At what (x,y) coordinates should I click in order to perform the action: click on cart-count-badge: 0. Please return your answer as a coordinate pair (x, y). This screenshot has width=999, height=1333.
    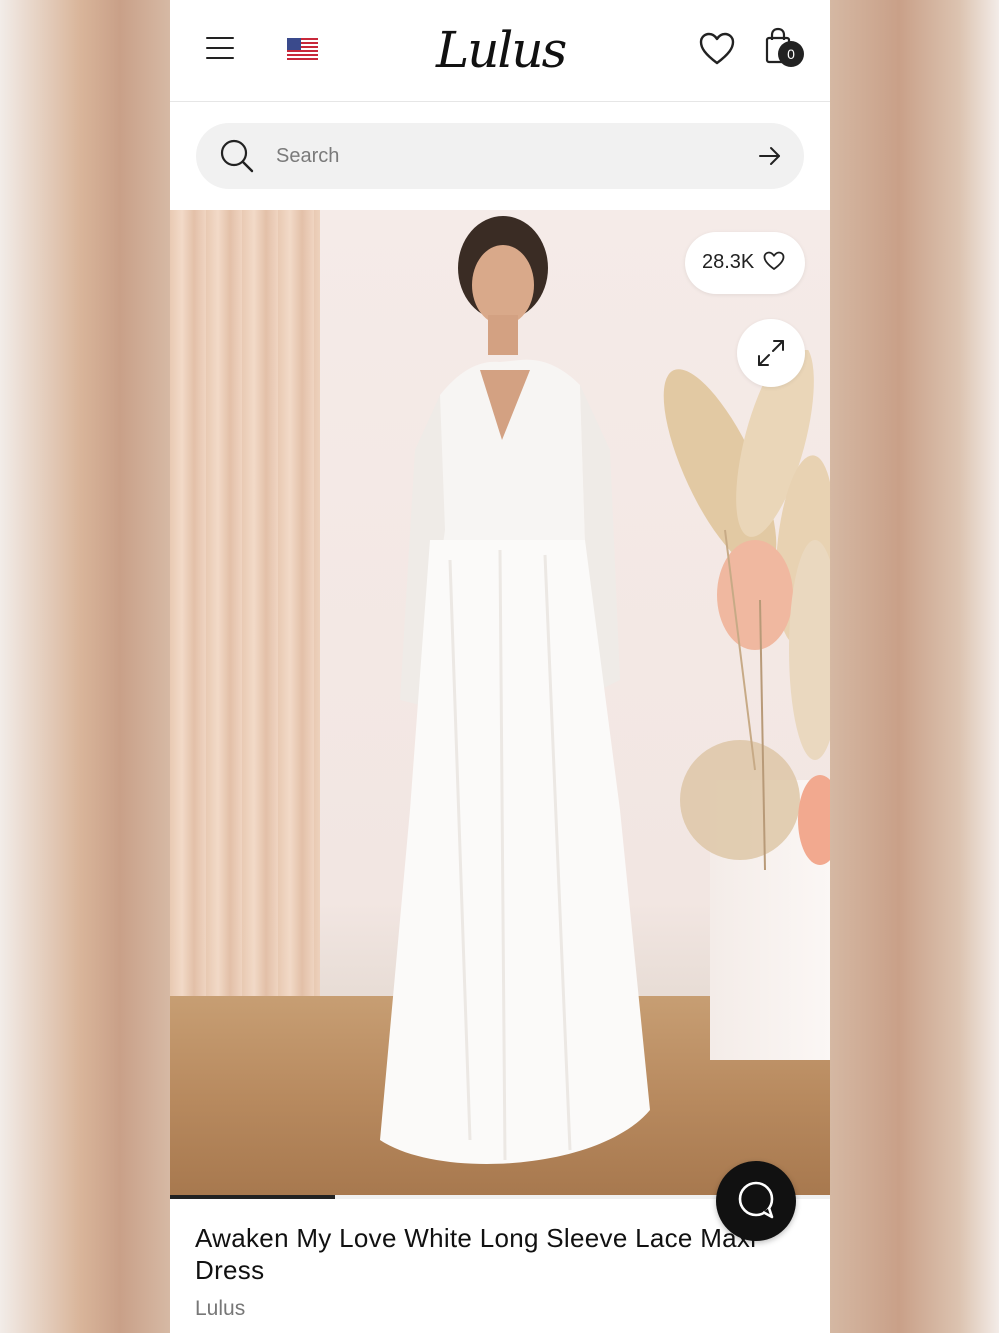
    Looking at the image, I should click on (791, 54).